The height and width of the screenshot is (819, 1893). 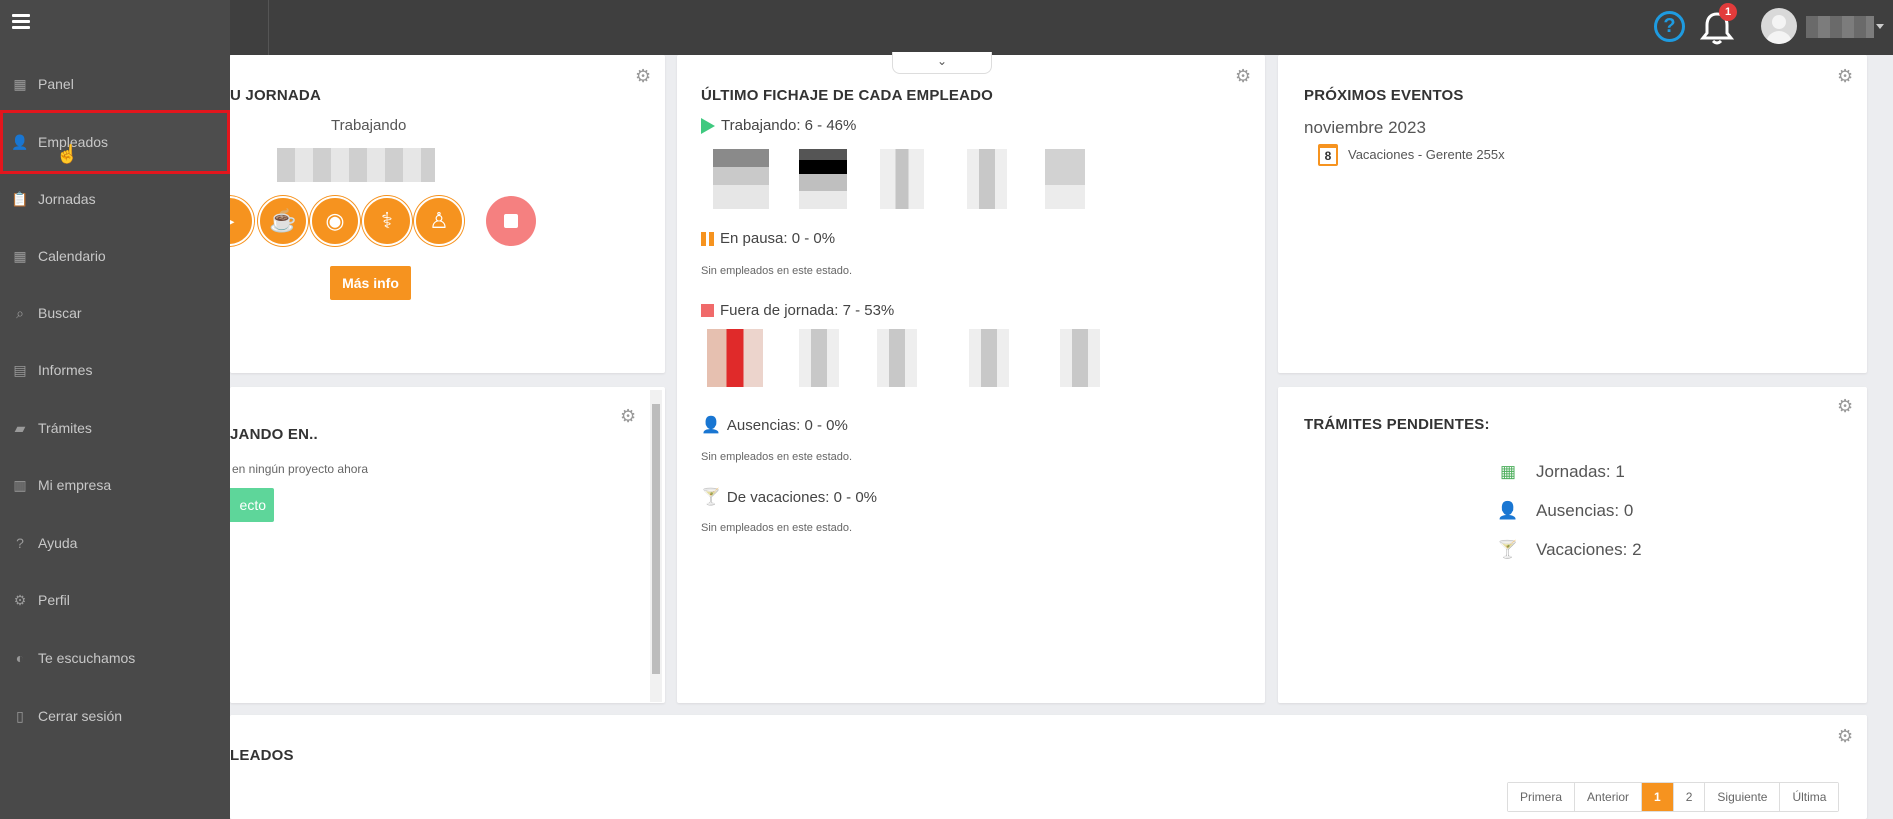 I want to click on sidebar-item-label: Jornadas, so click(x=67, y=199).